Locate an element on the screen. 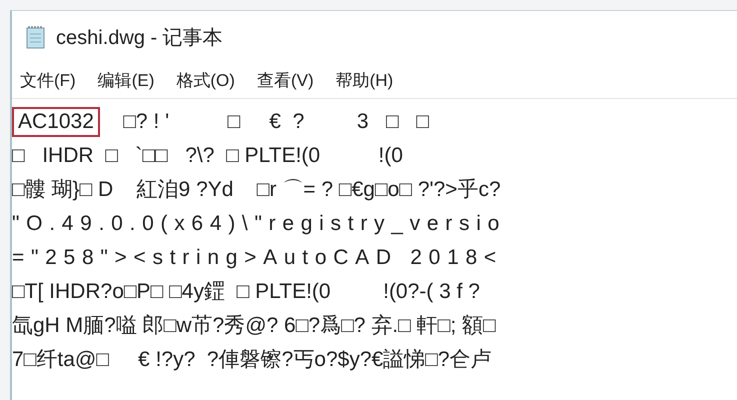 The height and width of the screenshot is (400, 737). text-line: □? ! ' □ € ? 3 □ □ is located at coordinates (275, 122).